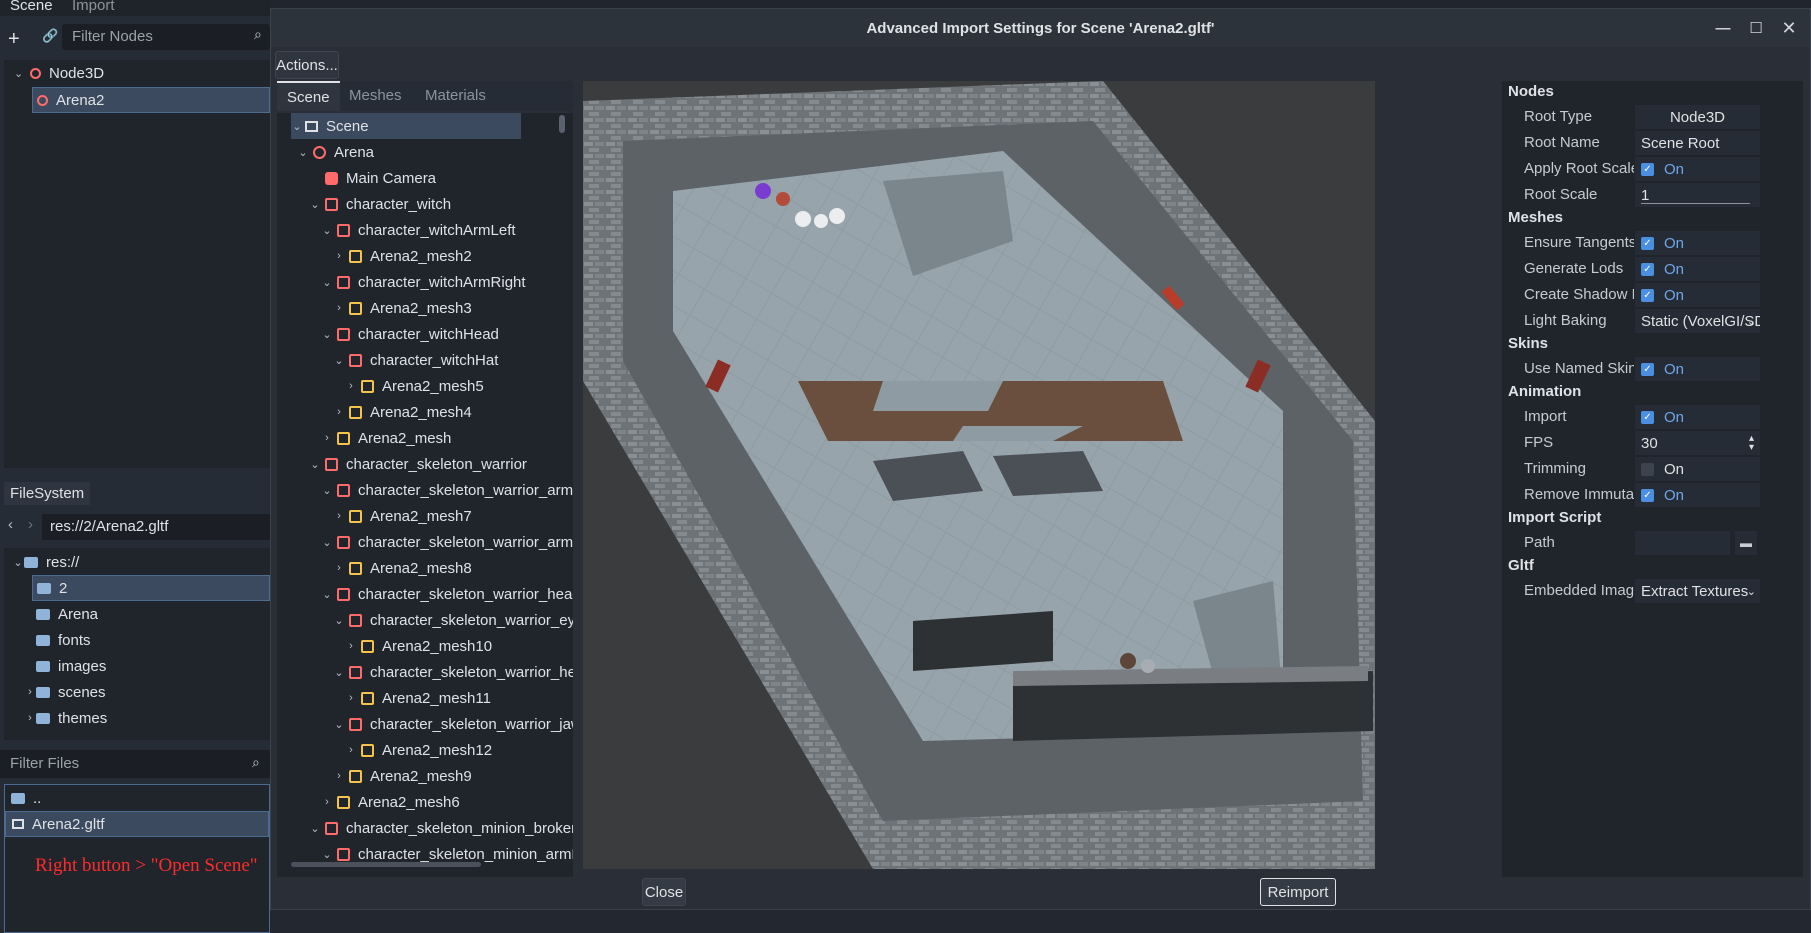  What do you see at coordinates (447, 490) in the screenshot?
I see `tree-item: ⌄ character_skeleton_warrior_armL` at bounding box center [447, 490].